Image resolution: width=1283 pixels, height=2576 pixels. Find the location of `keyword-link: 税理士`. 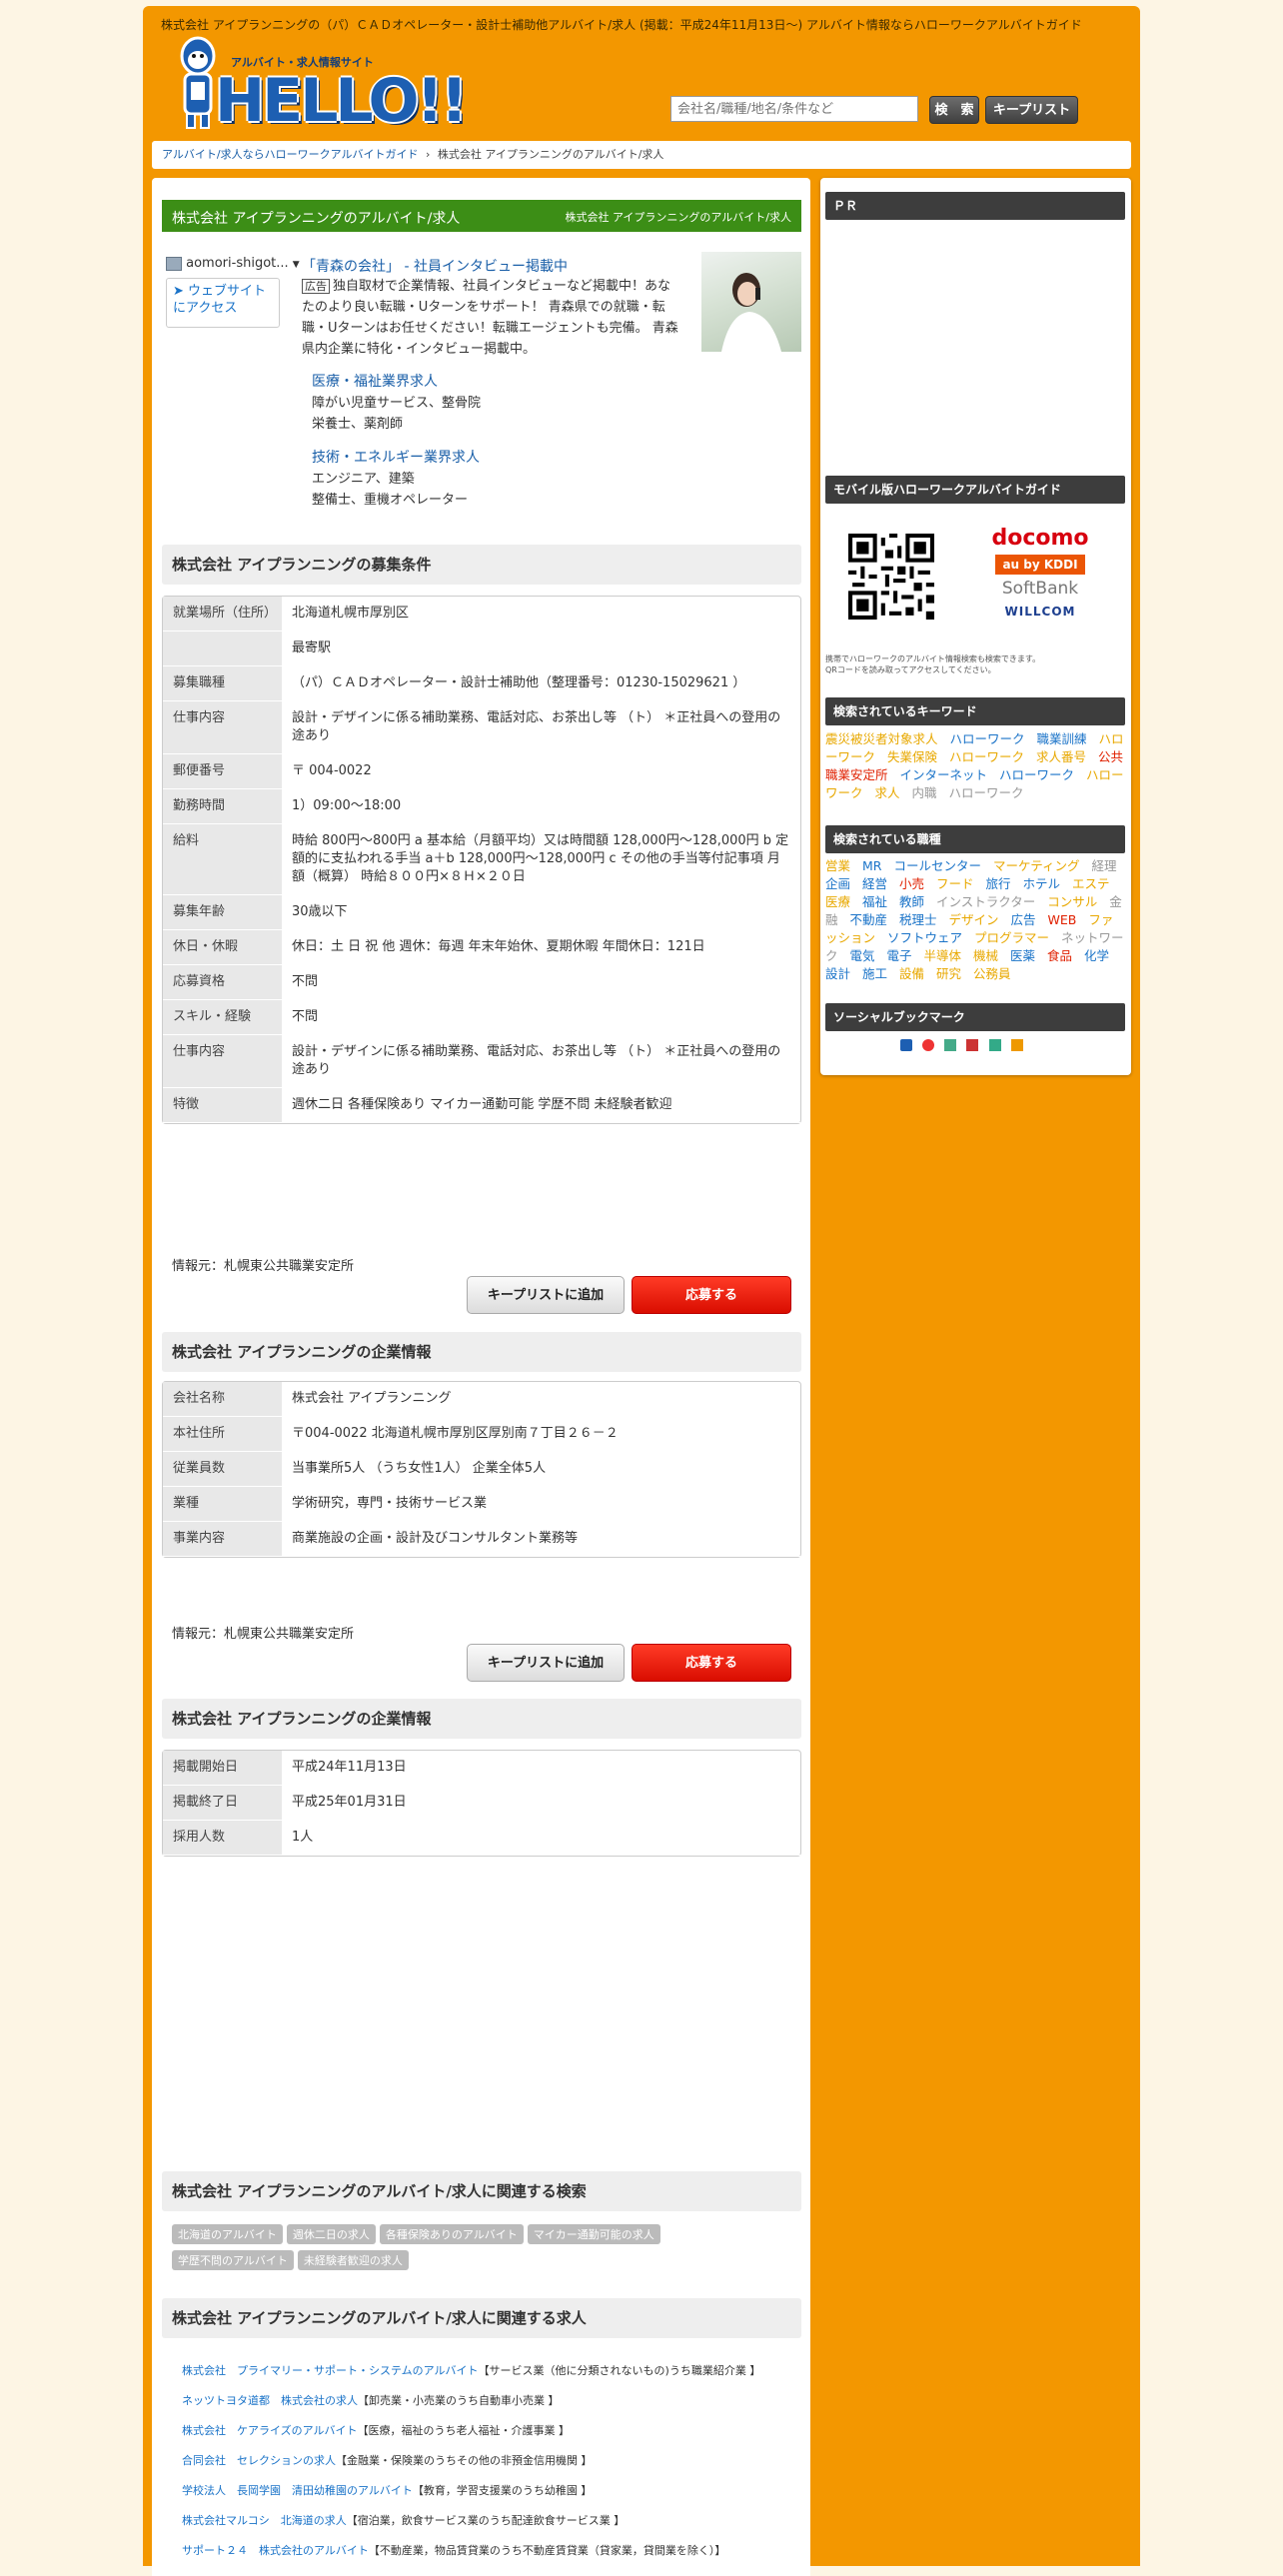

keyword-link: 税理士 is located at coordinates (918, 919).